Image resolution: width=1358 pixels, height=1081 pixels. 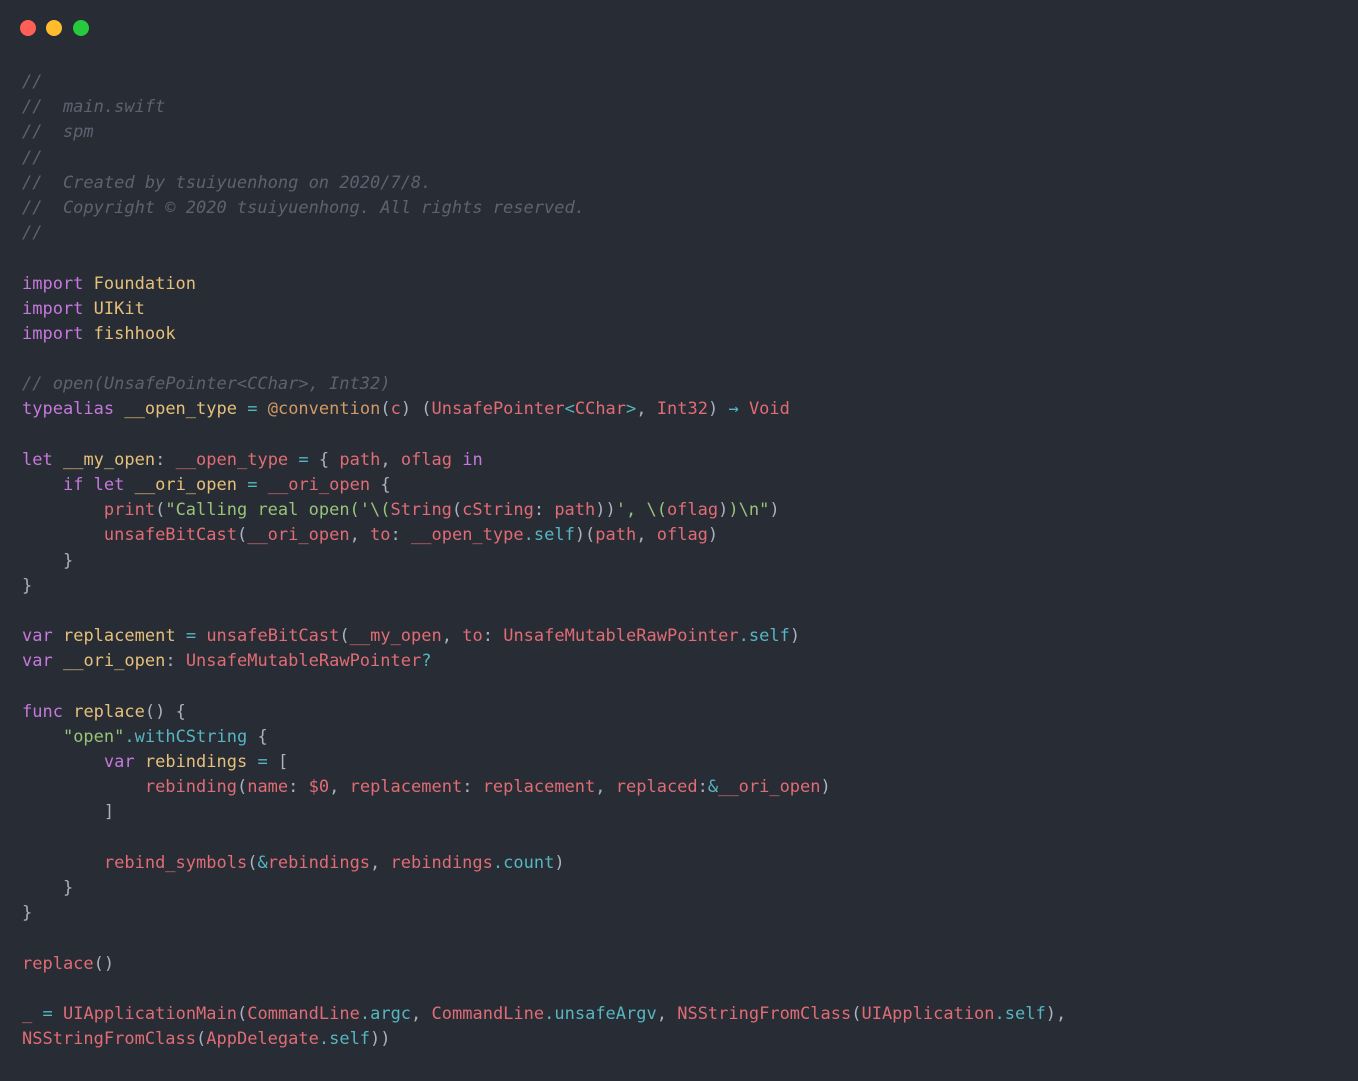 What do you see at coordinates (416, 409) in the screenshot?
I see `code-token-plain: ) (` at bounding box center [416, 409].